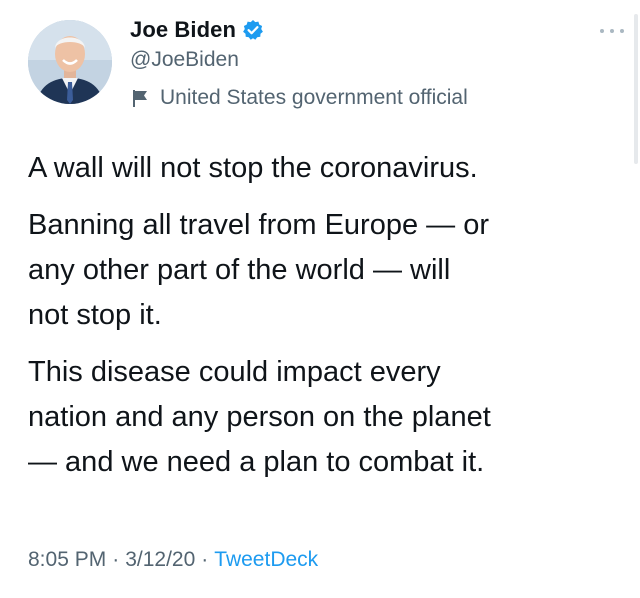  I want to click on tweet-date: 3/12/20, so click(160, 560).